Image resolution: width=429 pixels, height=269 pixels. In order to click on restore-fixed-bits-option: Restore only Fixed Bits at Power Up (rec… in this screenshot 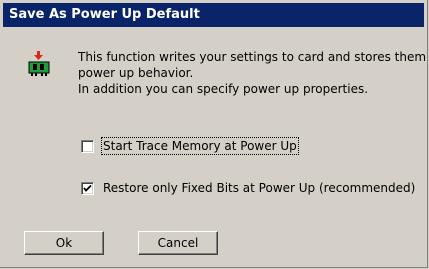, I will do `click(248, 188)`.